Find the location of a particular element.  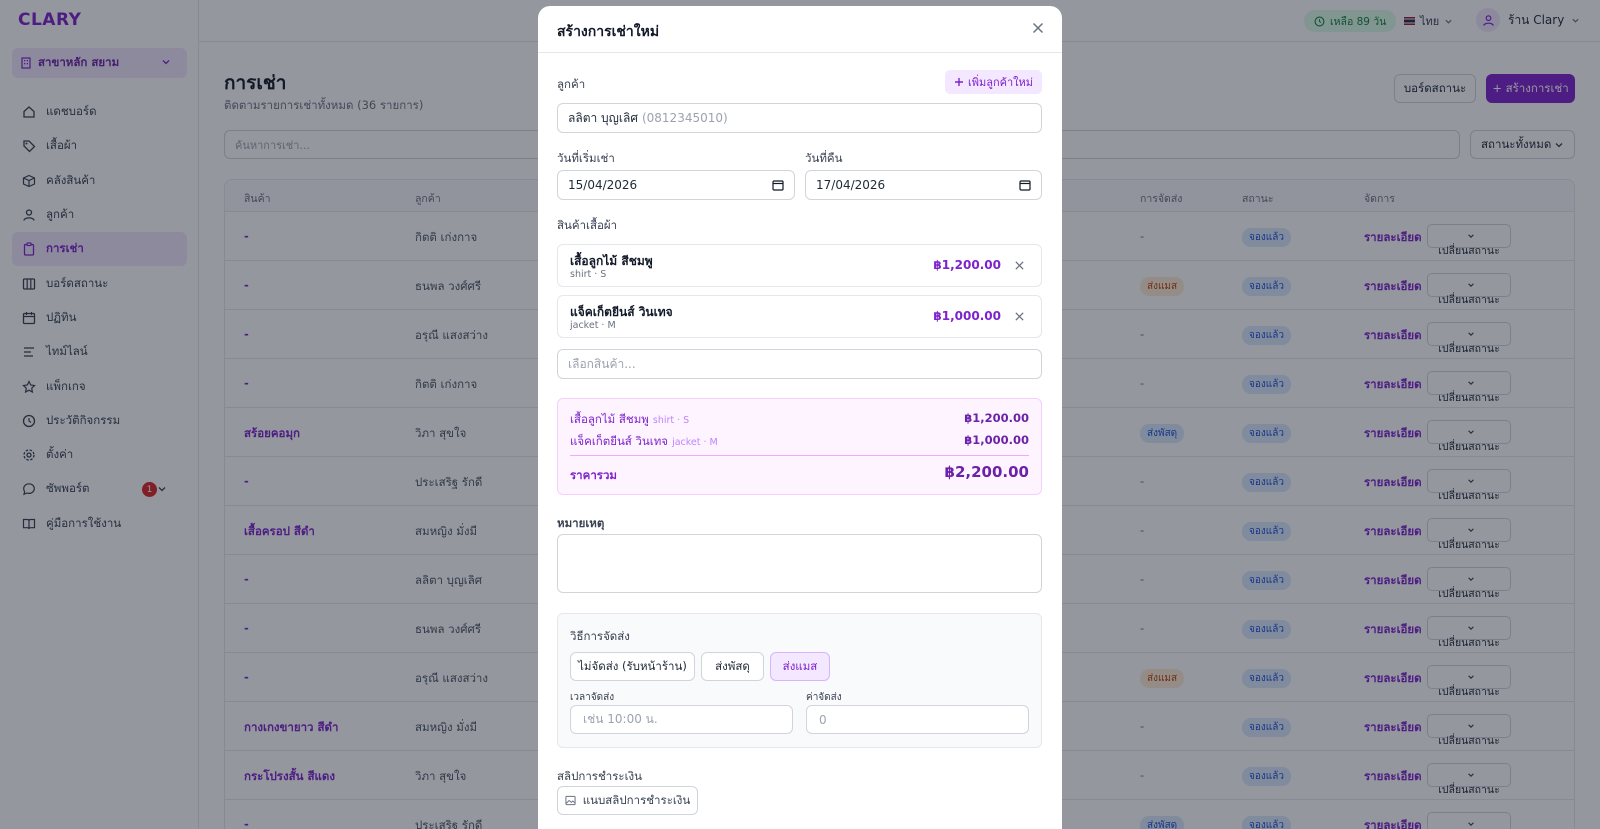

ship-time-label: เวลาจัดส่ง is located at coordinates (592, 697).